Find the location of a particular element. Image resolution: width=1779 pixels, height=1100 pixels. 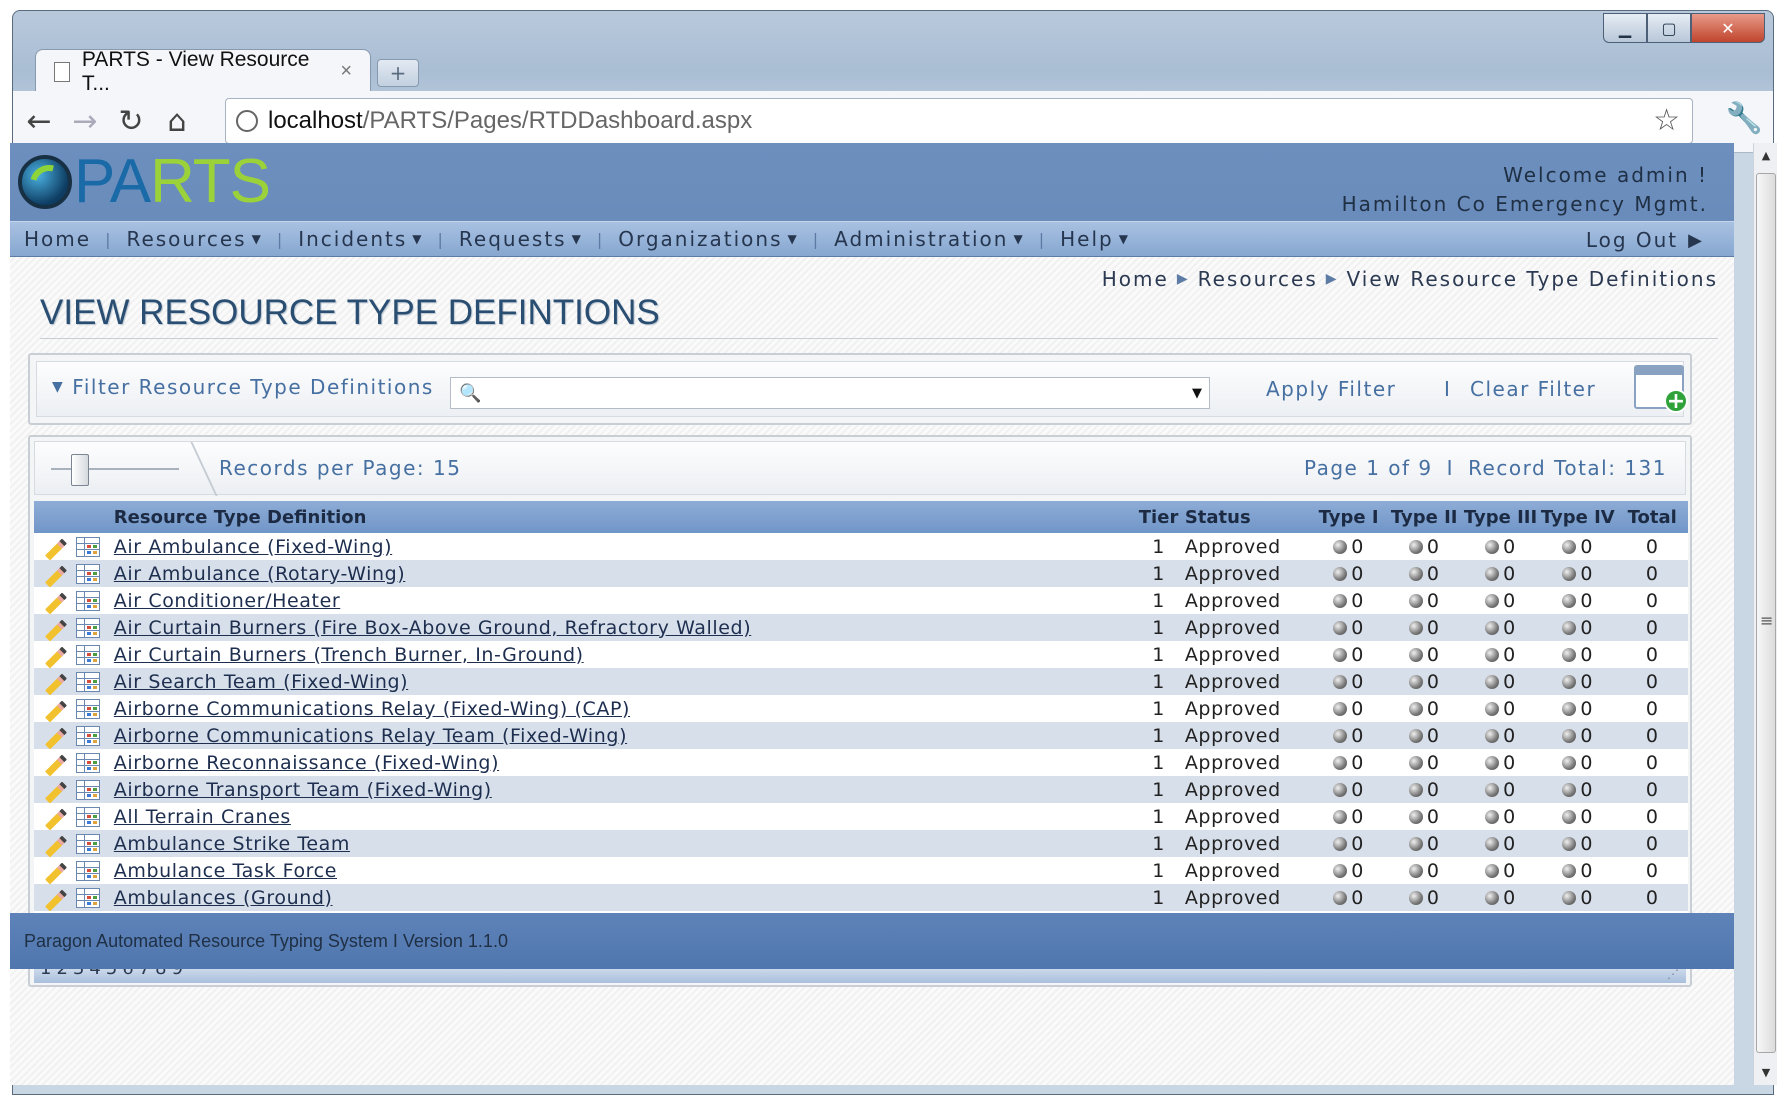

scroll-down-arrow-icon: ▼ is located at coordinates (1766, 1072).